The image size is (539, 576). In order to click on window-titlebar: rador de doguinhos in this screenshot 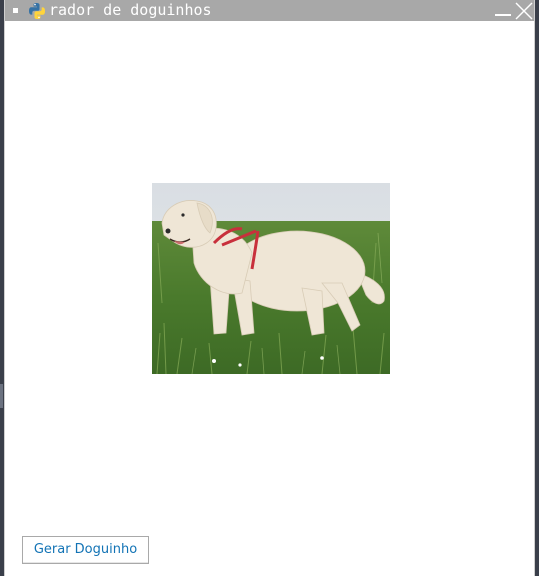, I will do `click(269, 10)`.